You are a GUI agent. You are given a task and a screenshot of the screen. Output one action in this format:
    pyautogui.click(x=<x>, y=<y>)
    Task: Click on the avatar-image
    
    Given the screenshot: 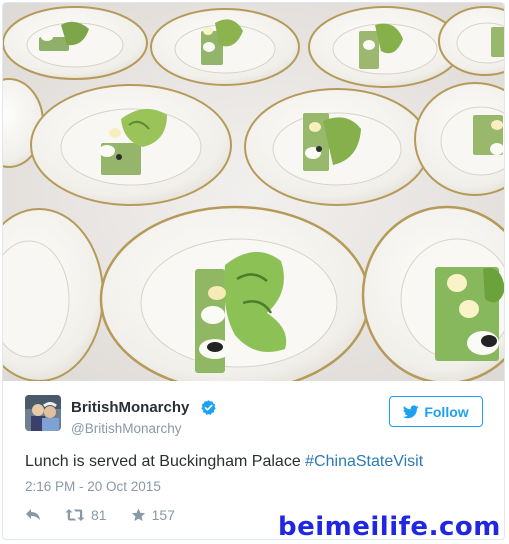 What is the action you would take?
    pyautogui.click(x=43, y=413)
    